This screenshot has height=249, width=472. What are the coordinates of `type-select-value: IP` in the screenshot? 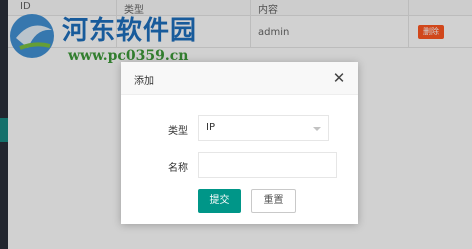 It's located at (210, 127).